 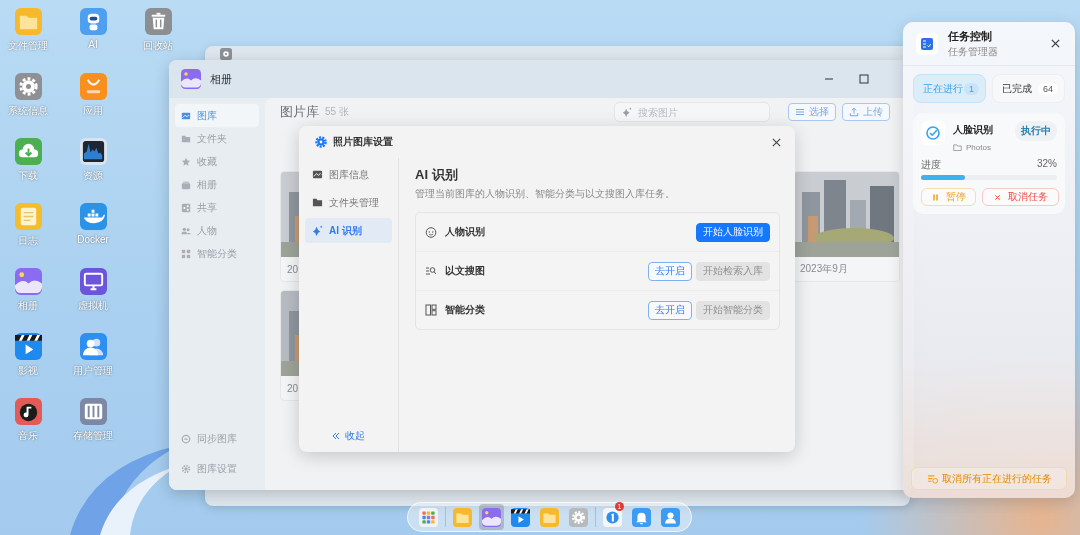 What do you see at coordinates (1020, 197) in the screenshot?
I see `task-button: 取消任务` at bounding box center [1020, 197].